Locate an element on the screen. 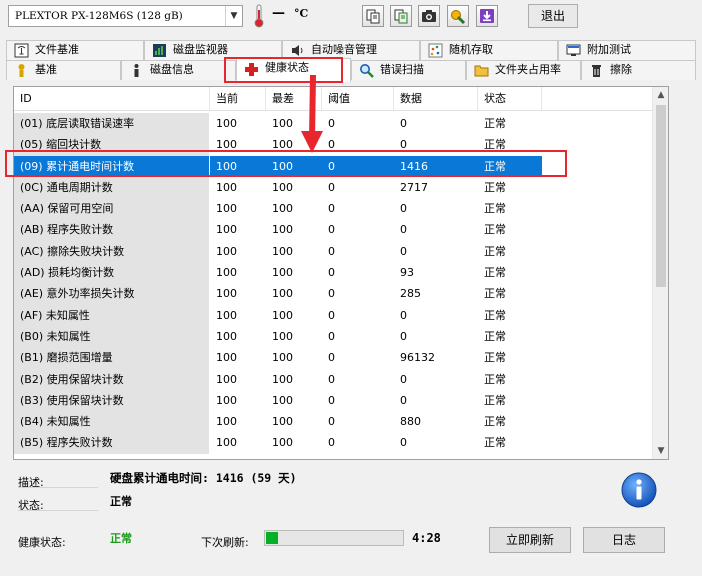 The width and height of the screenshot is (702, 576). table-row: (B3) 使用保留块计数 100 100 0 0 正常 is located at coordinates (334, 400).